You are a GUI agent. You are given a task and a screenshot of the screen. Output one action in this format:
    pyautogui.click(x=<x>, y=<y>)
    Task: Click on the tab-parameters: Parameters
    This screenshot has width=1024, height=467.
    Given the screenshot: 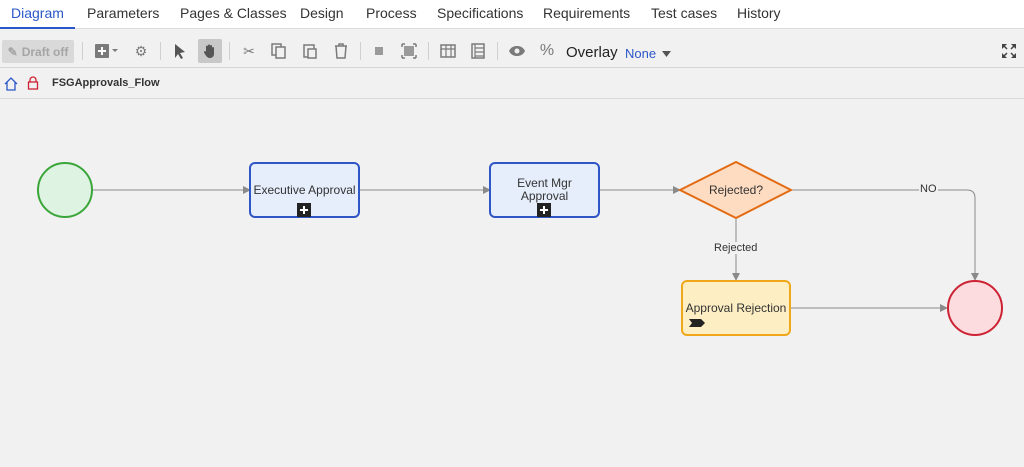 What is the action you would take?
    pyautogui.click(x=123, y=14)
    